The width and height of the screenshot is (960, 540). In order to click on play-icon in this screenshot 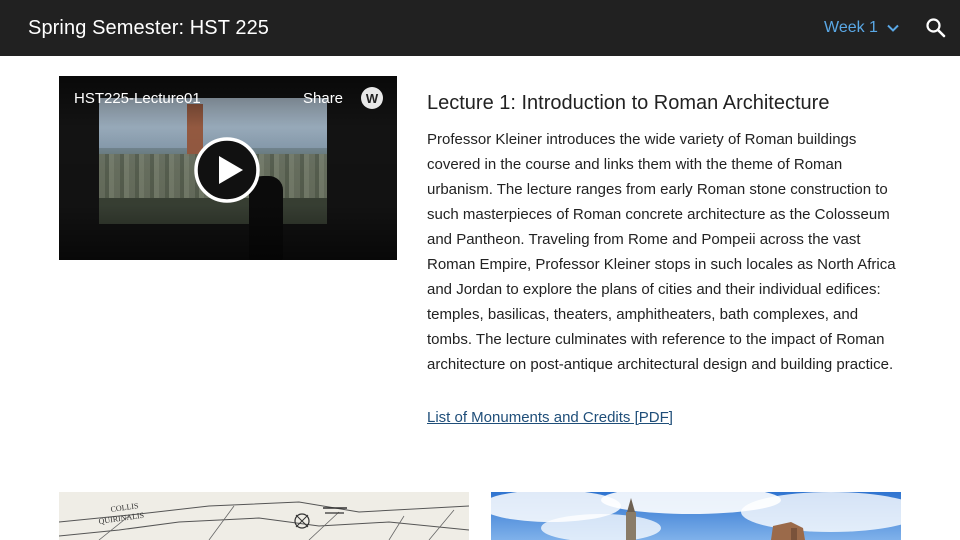, I will do `click(227, 170)`.